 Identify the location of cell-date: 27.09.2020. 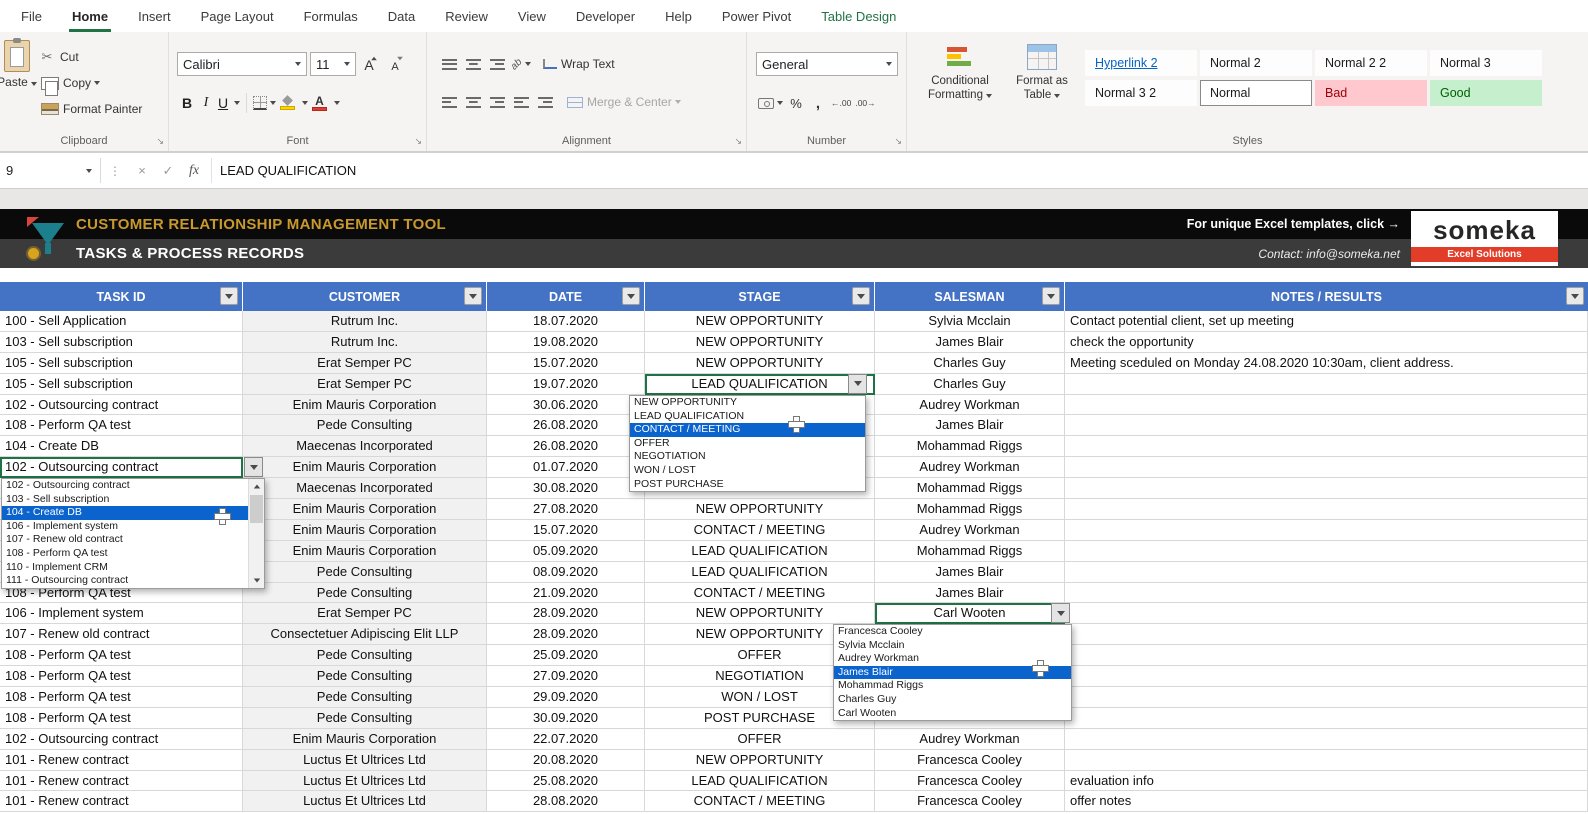
(566, 677).